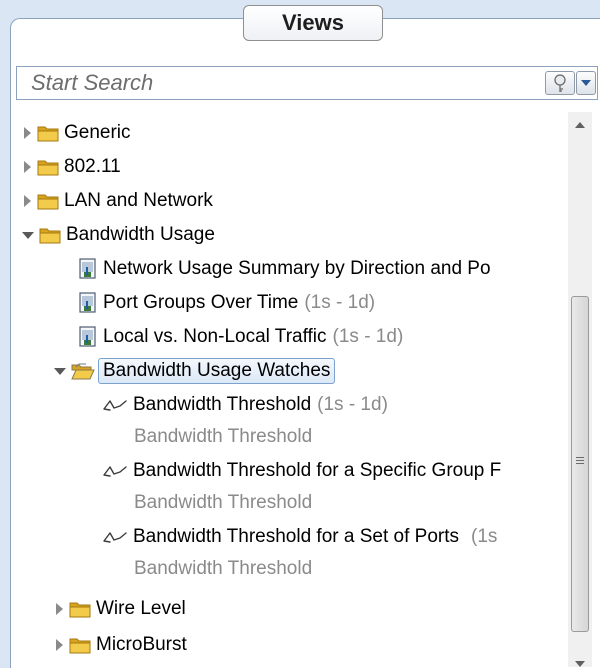 This screenshot has width=600, height=668. I want to click on key-icon, so click(560, 83).